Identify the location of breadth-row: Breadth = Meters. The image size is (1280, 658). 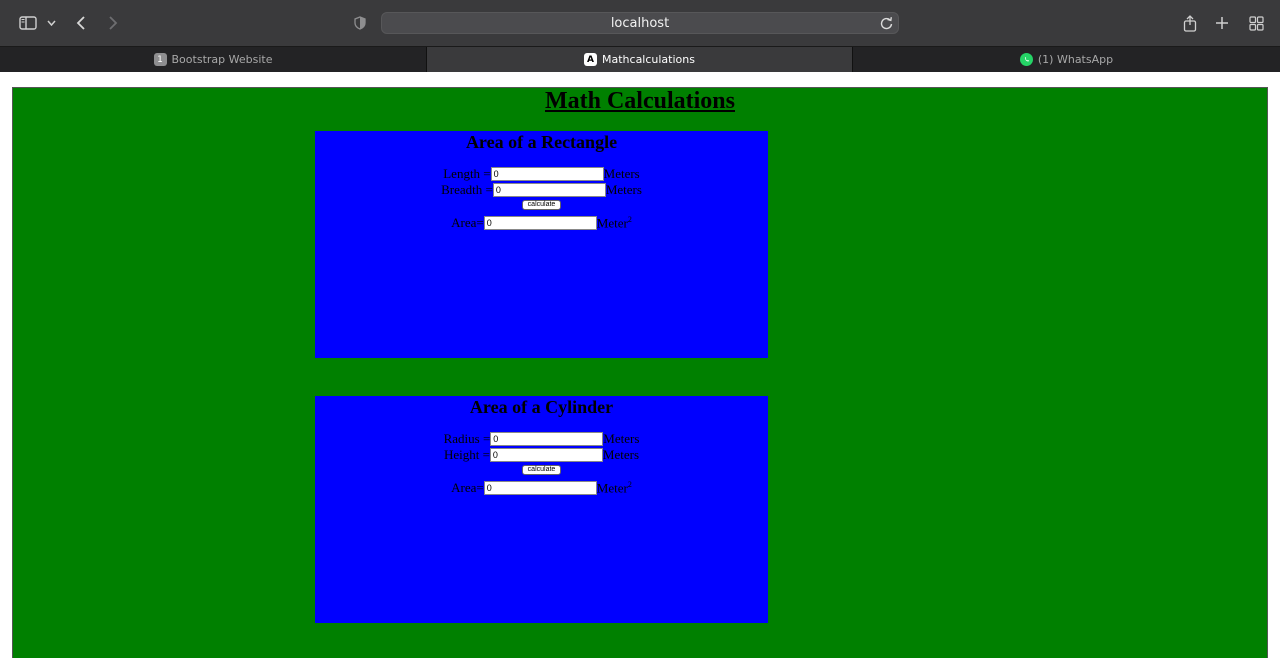
(541, 190).